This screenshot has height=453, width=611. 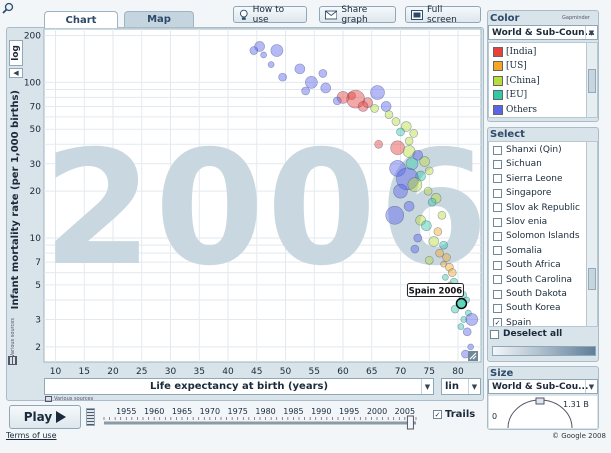 I want to click on legend-item: [US], so click(x=510, y=66).